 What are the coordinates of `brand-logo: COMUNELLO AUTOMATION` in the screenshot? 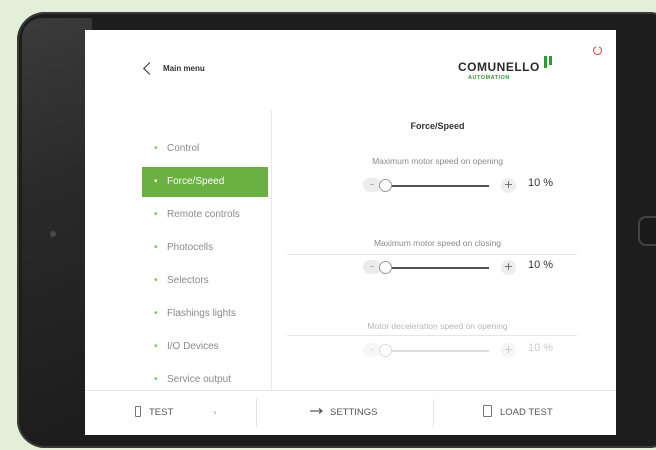 It's located at (508, 73).